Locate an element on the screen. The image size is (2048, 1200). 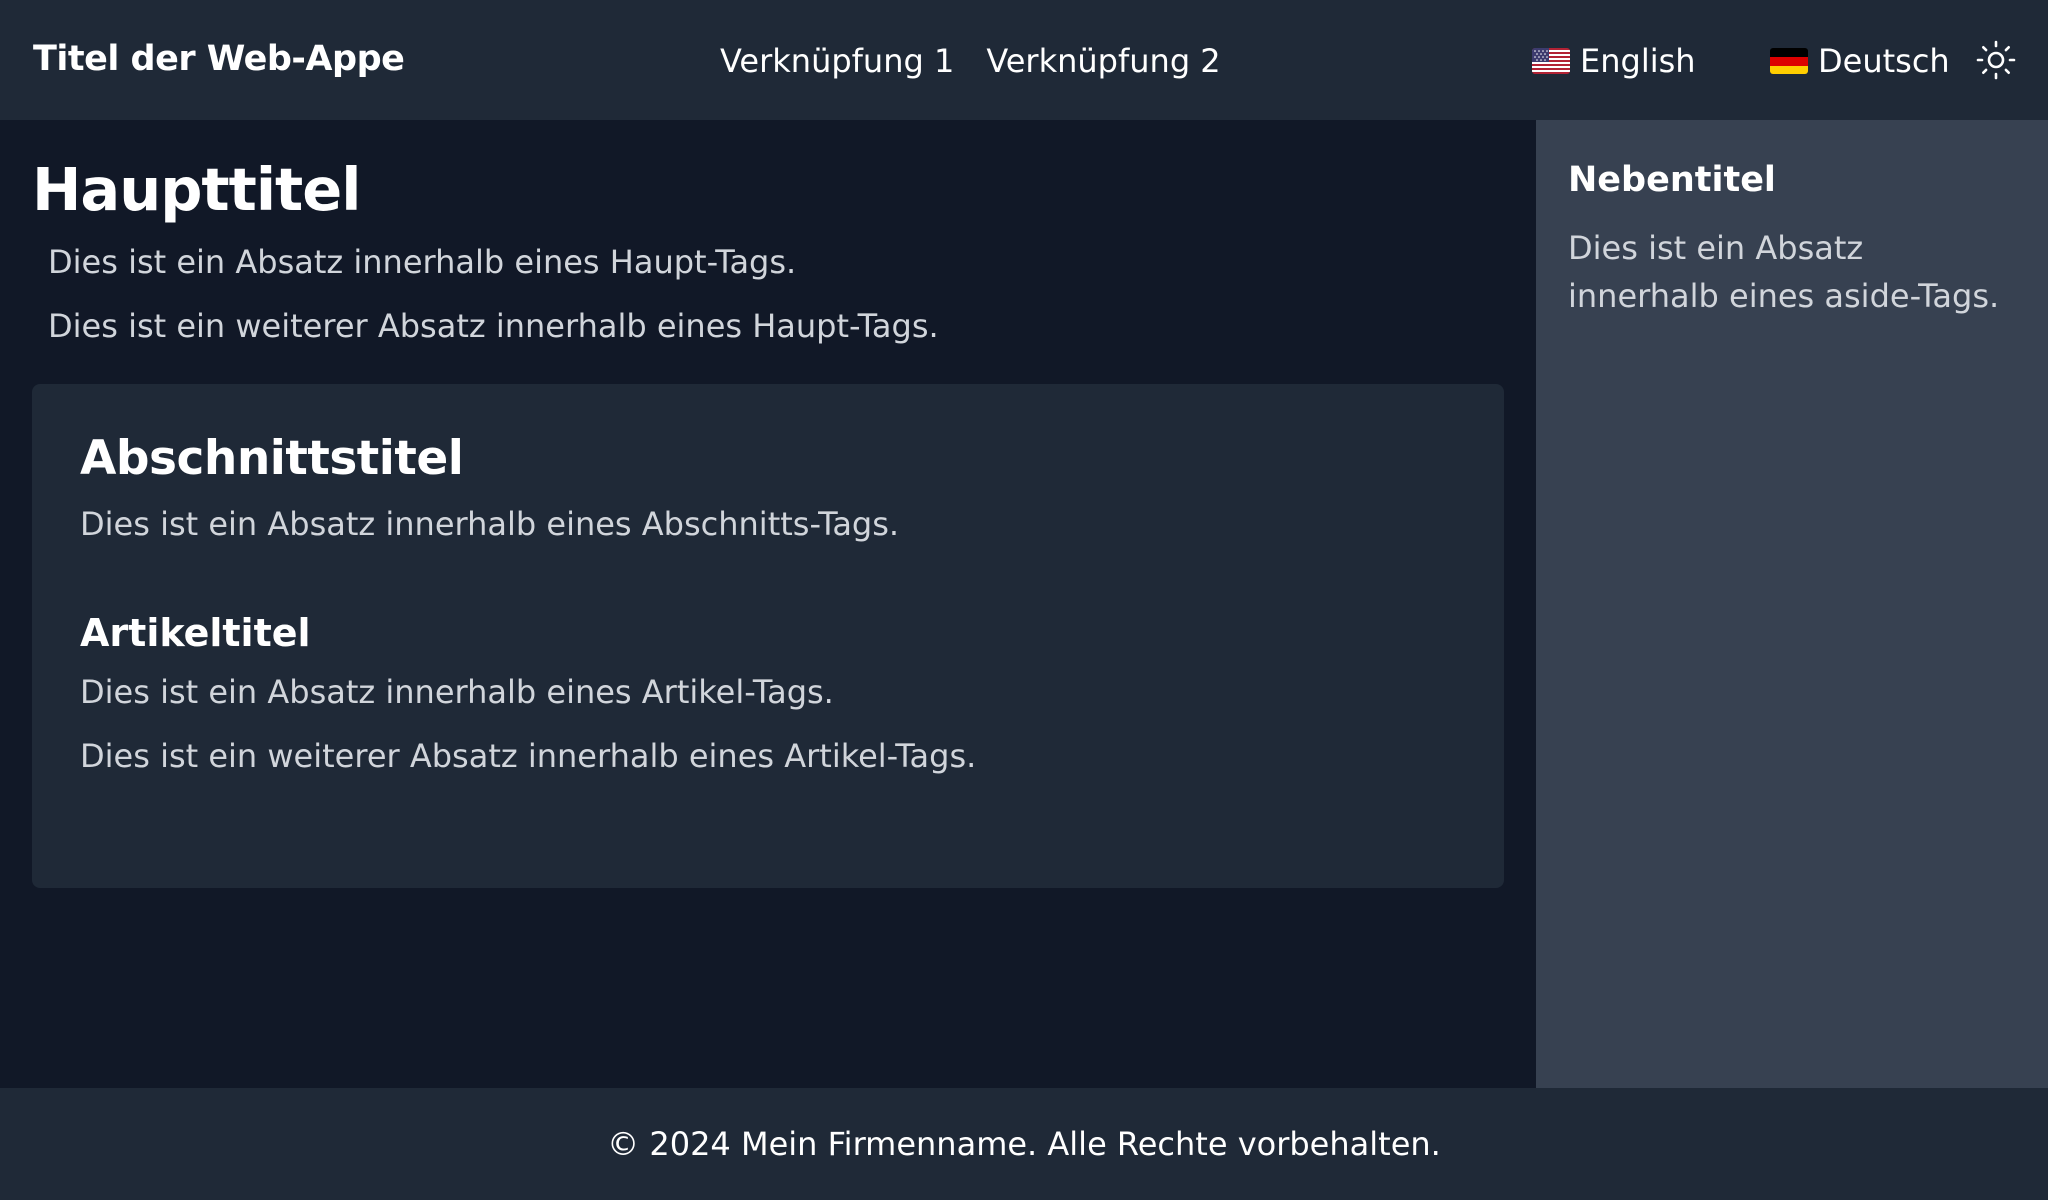
theme-toggle-button is located at coordinates (1996, 60).